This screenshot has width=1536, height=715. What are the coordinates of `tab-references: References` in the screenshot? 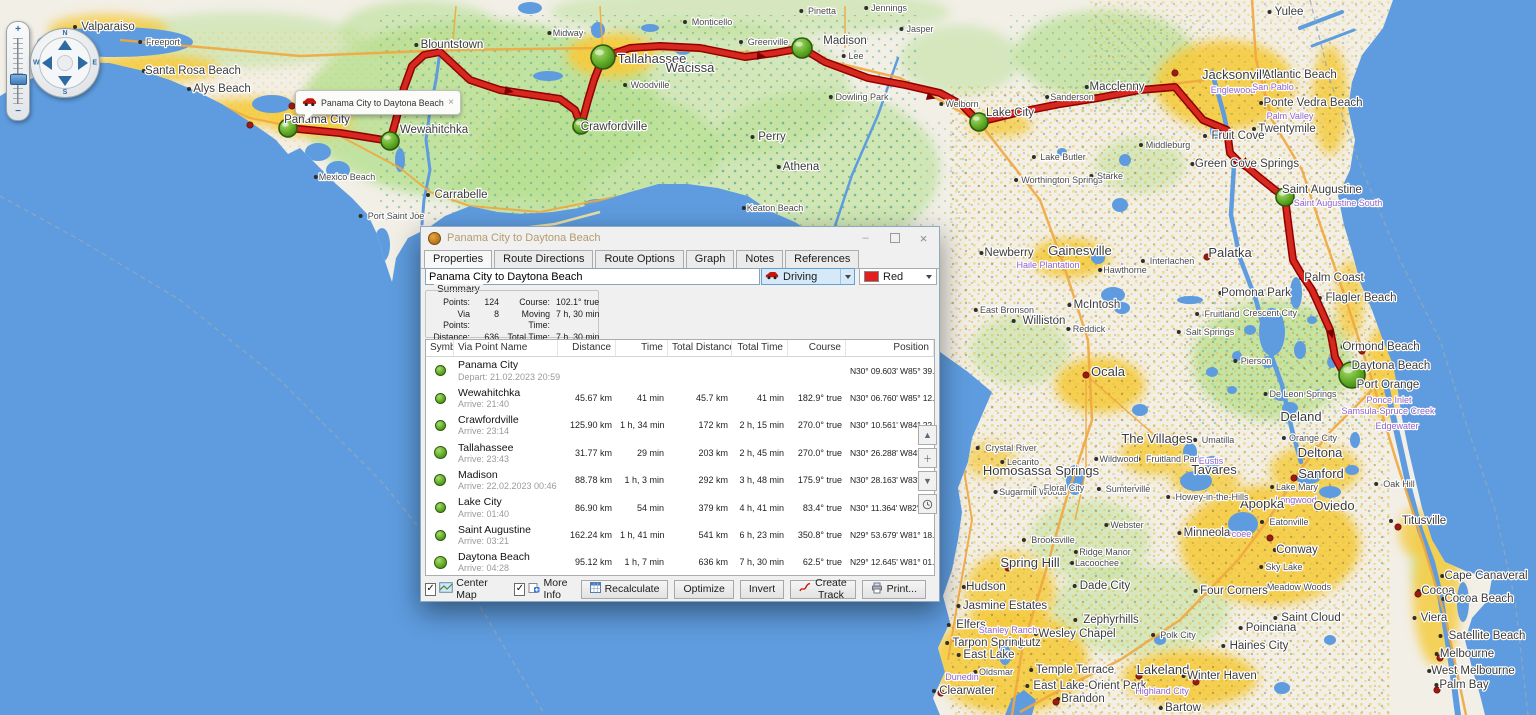 It's located at (822, 259).